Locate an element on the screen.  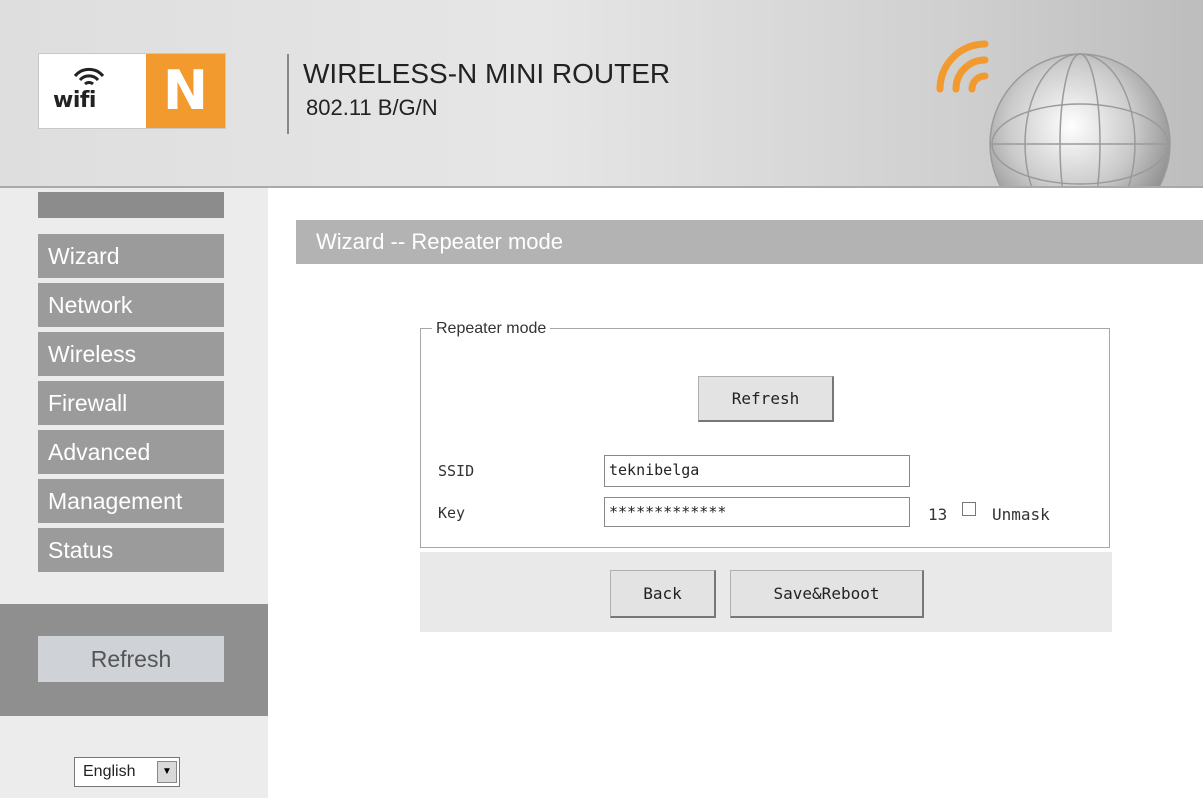
product-title: WIRELESS-N MINI ROUTER is located at coordinates (487, 73).